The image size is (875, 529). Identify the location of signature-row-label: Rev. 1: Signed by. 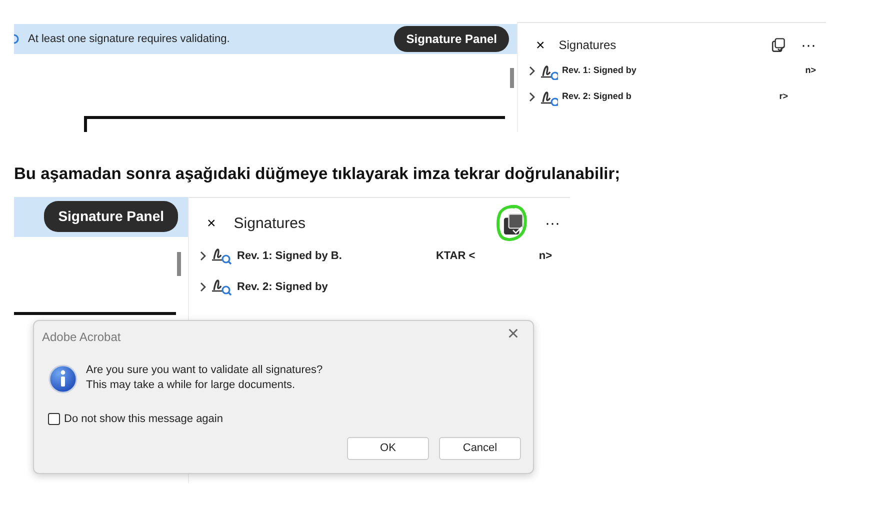
(599, 71).